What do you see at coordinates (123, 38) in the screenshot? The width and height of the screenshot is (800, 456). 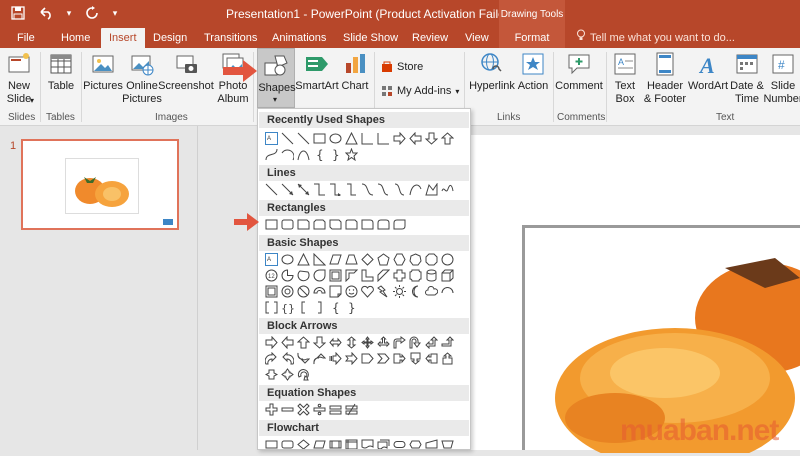 I see `tab-insert: Insert` at bounding box center [123, 38].